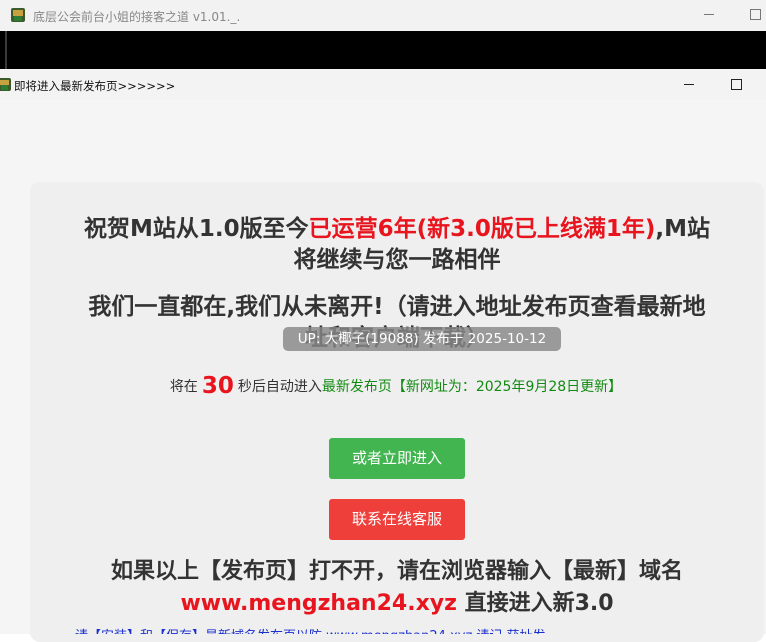  I want to click on fallback-instruction: 如果以上【发布页】打不开，请在浏览器输入【最新】域名, so click(396, 571).